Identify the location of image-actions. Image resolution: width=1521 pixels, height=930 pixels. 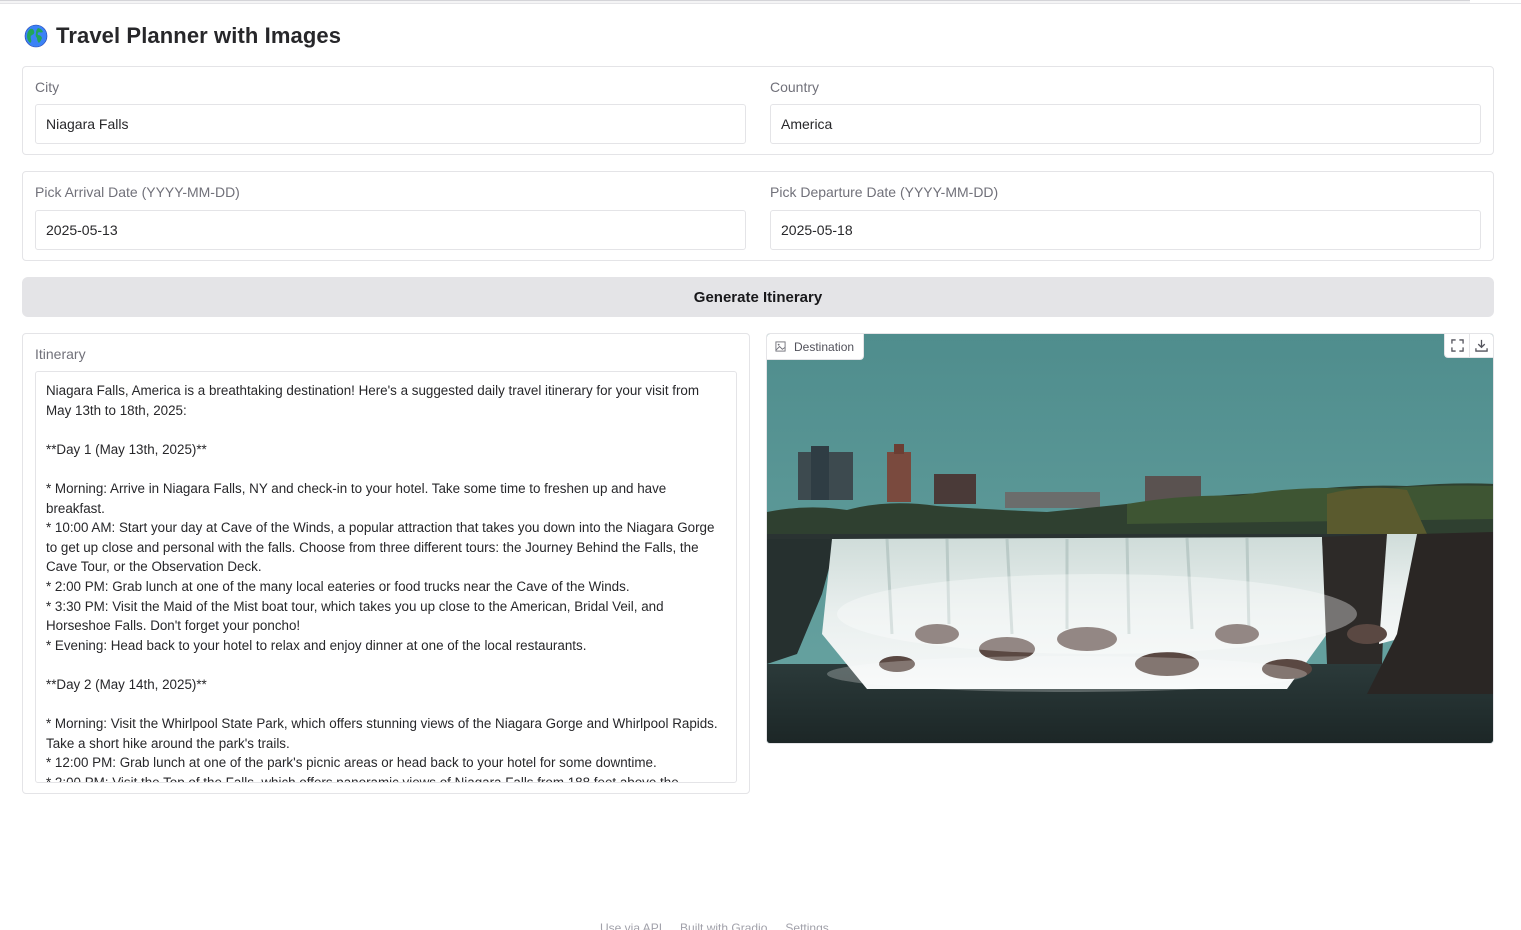
(1468, 346).